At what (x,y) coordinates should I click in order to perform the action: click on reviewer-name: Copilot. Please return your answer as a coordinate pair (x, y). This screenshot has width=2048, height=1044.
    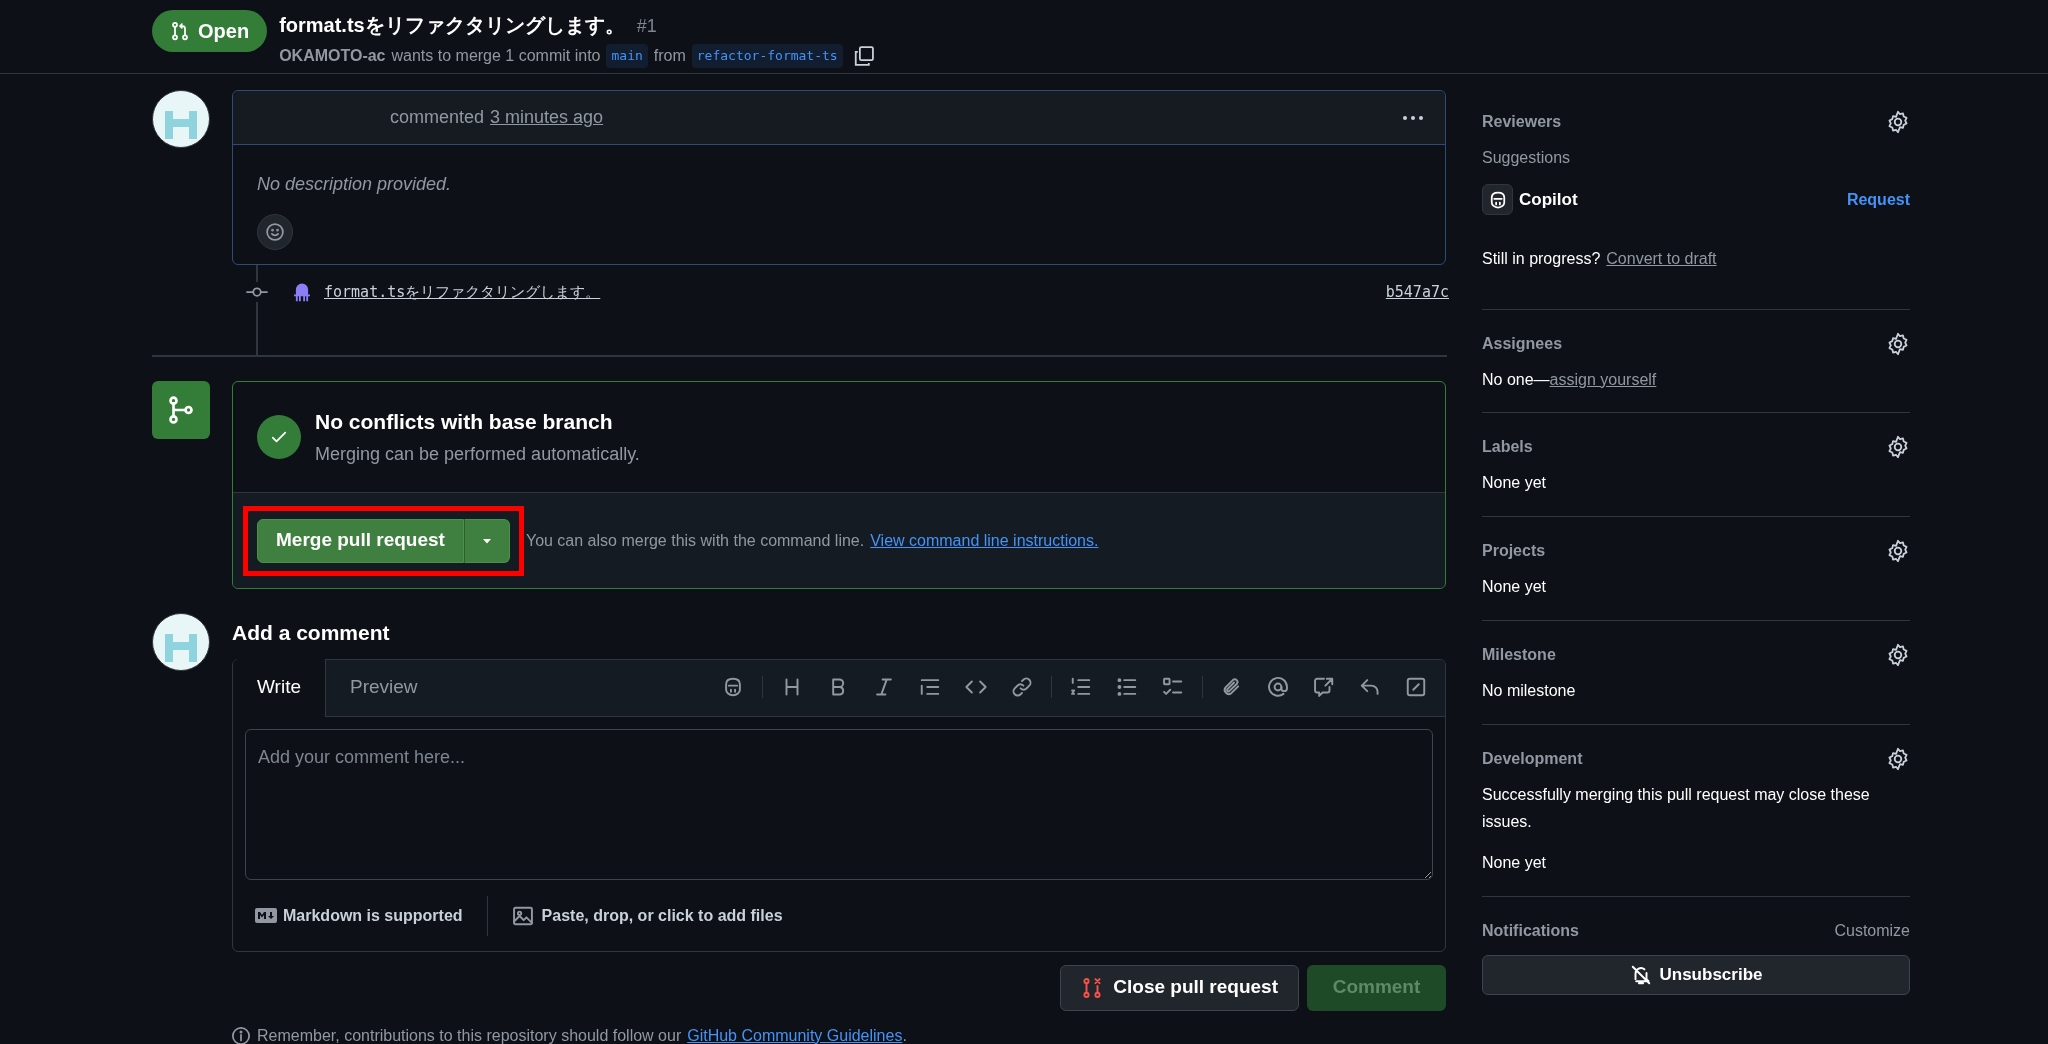
    Looking at the image, I should click on (1548, 199).